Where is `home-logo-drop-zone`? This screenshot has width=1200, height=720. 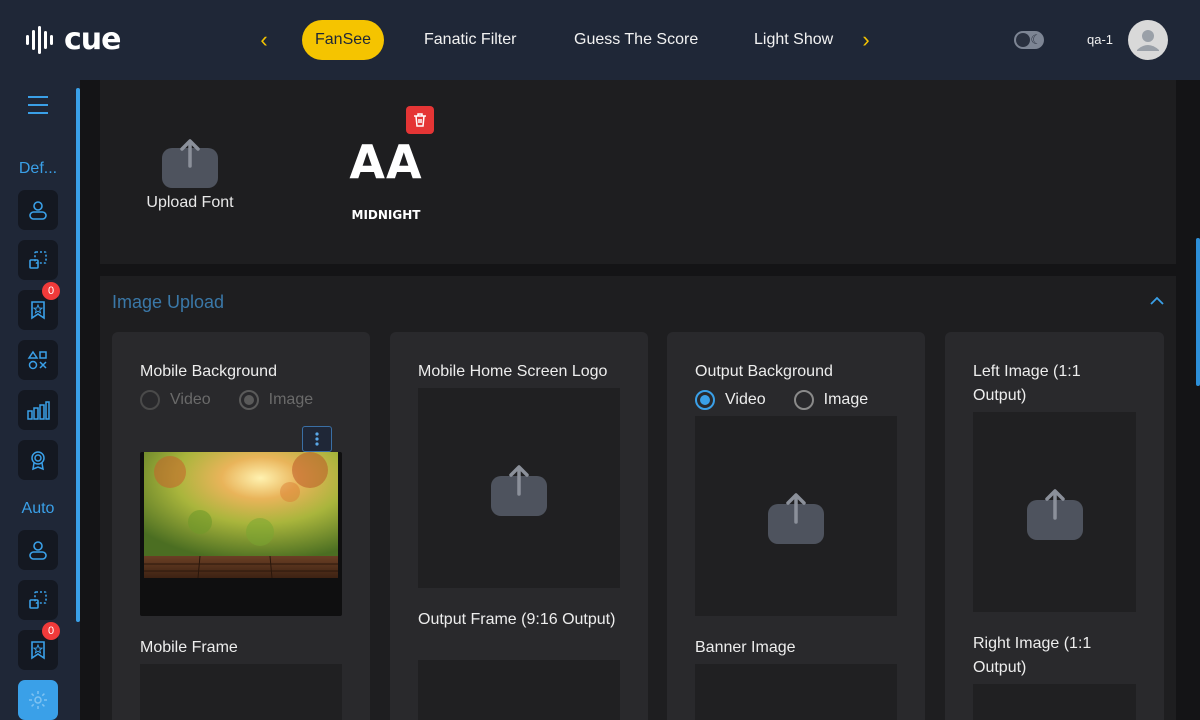 home-logo-drop-zone is located at coordinates (519, 488).